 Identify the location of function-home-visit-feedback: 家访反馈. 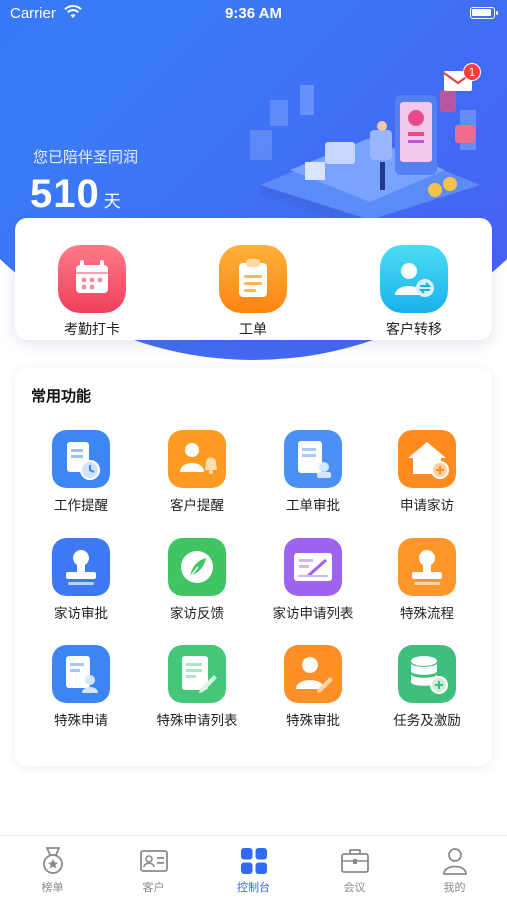
(197, 580).